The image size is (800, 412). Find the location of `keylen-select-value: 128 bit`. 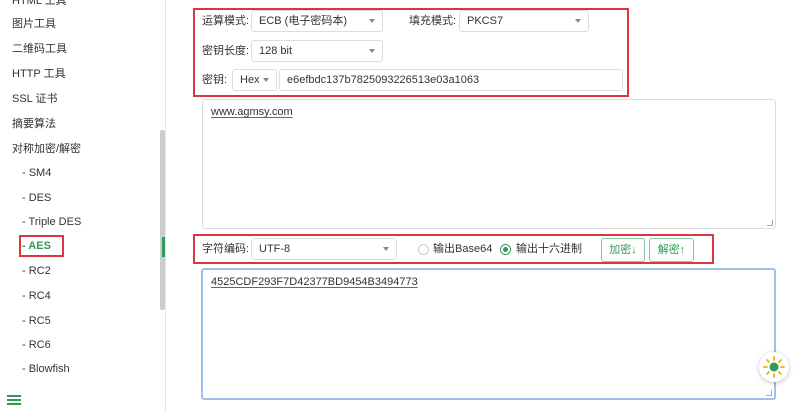

keylen-select-value: 128 bit is located at coordinates (276, 51).